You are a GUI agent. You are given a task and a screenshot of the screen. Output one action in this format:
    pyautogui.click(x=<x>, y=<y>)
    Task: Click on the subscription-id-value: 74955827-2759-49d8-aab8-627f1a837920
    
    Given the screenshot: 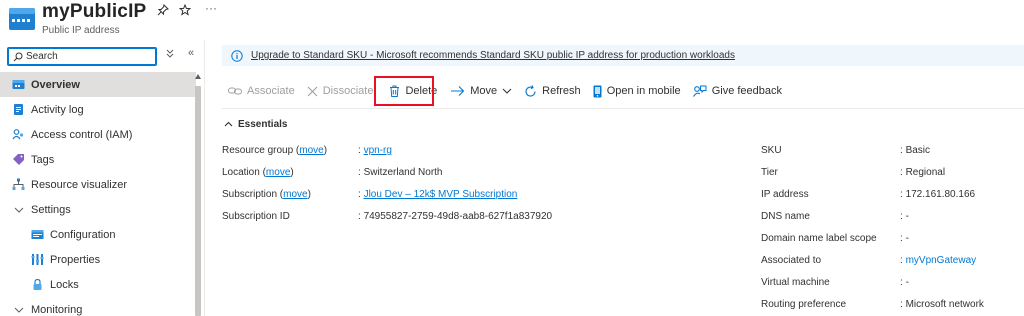 What is the action you would take?
    pyautogui.click(x=458, y=216)
    